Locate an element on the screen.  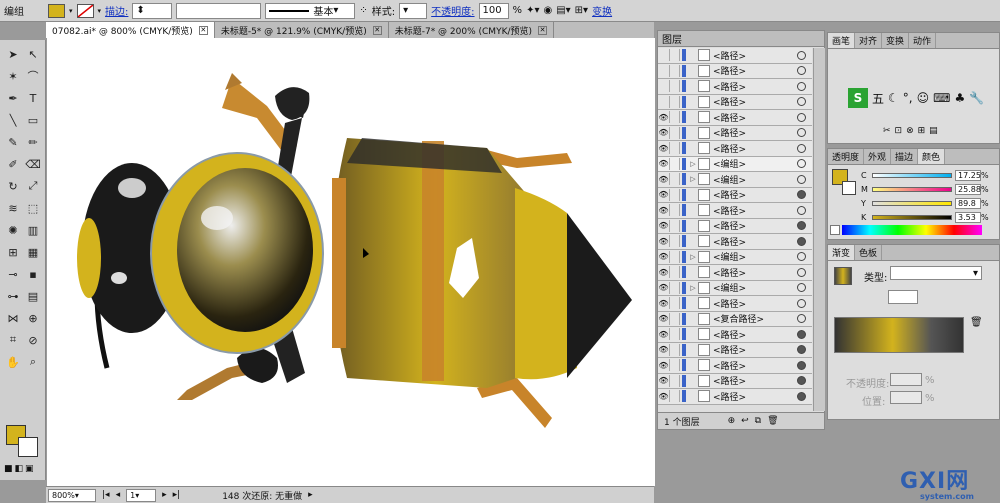
none-swatch is located at coordinates (835, 230).